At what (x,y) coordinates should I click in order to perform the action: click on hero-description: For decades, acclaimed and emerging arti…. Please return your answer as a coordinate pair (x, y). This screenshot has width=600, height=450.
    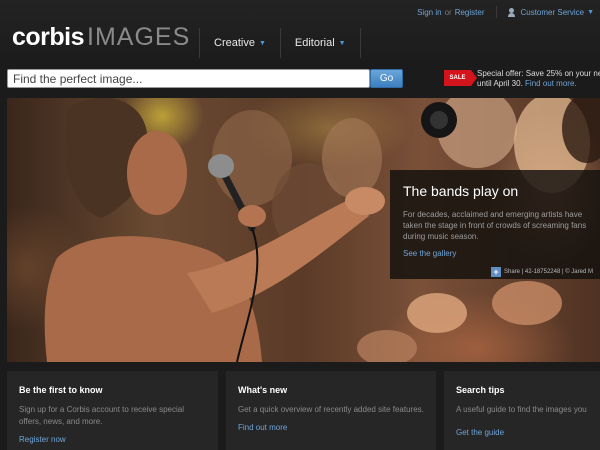
    Looking at the image, I should click on (495, 225).